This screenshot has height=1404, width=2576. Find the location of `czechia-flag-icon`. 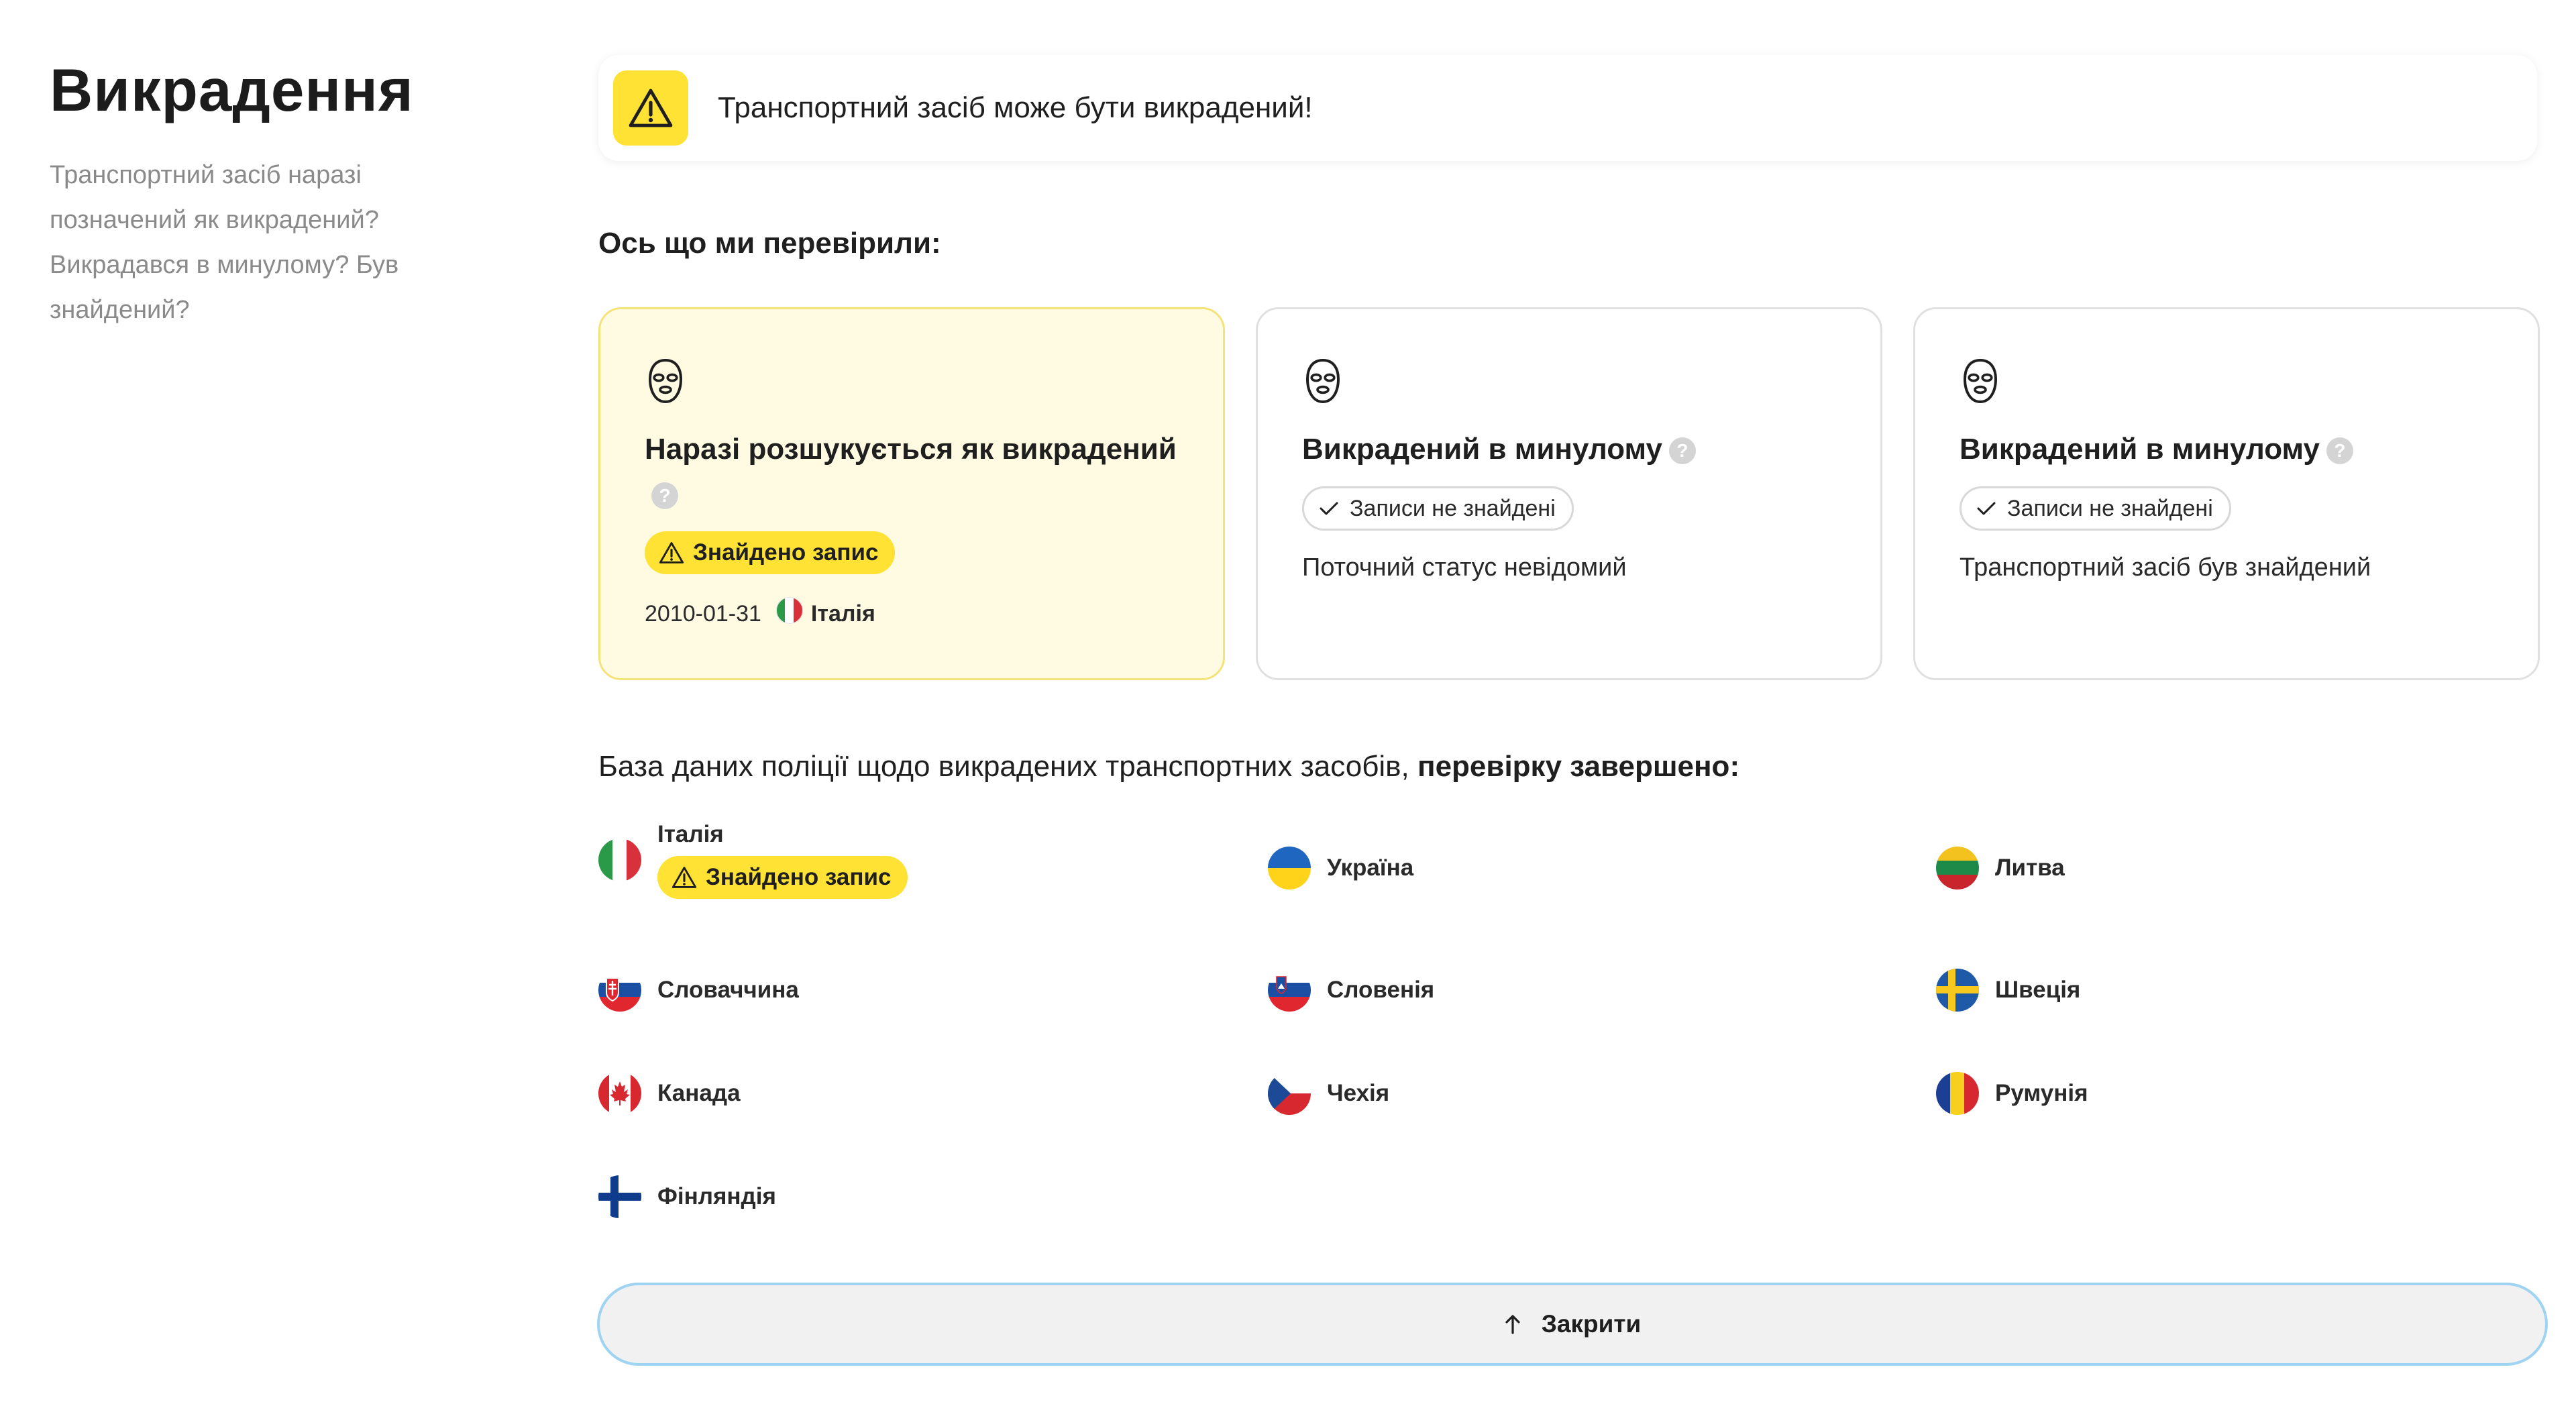

czechia-flag-icon is located at coordinates (1289, 1093).